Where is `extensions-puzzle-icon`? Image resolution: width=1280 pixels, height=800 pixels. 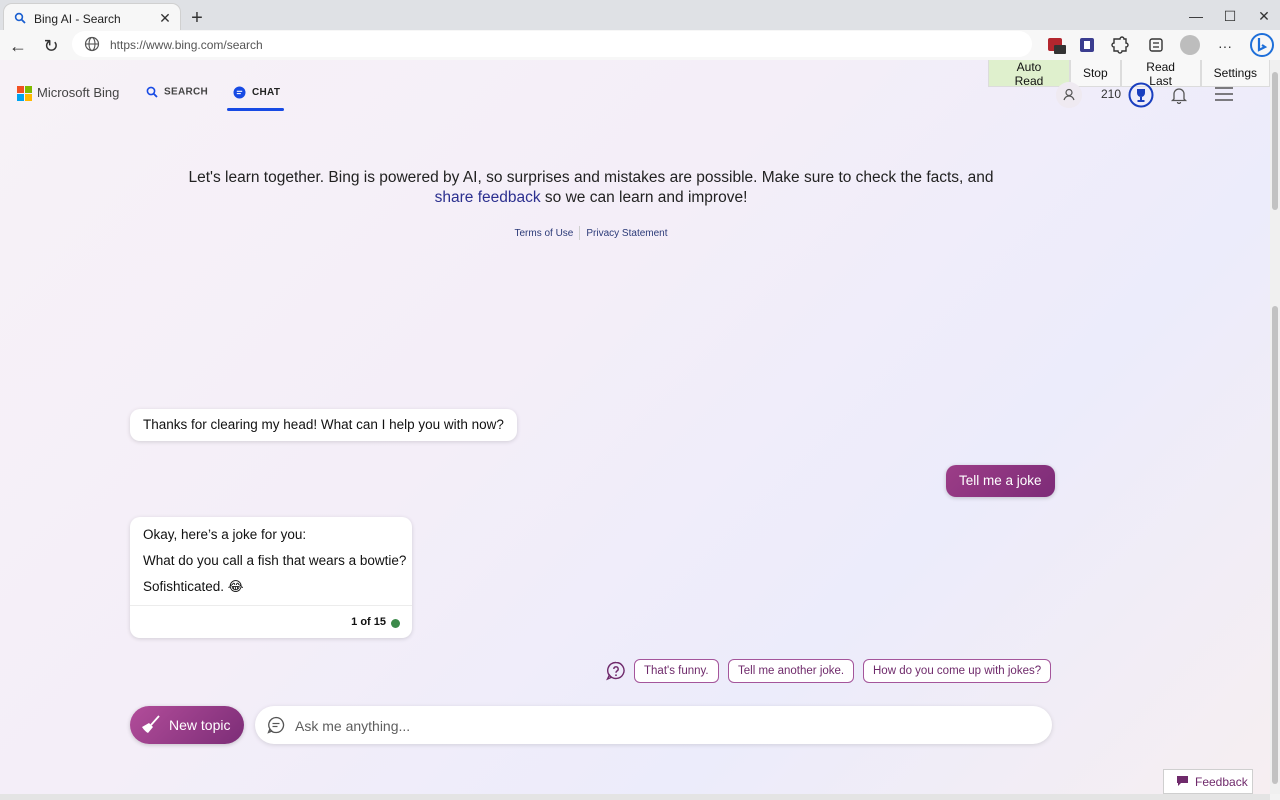
extensions-puzzle-icon is located at coordinates (1120, 45).